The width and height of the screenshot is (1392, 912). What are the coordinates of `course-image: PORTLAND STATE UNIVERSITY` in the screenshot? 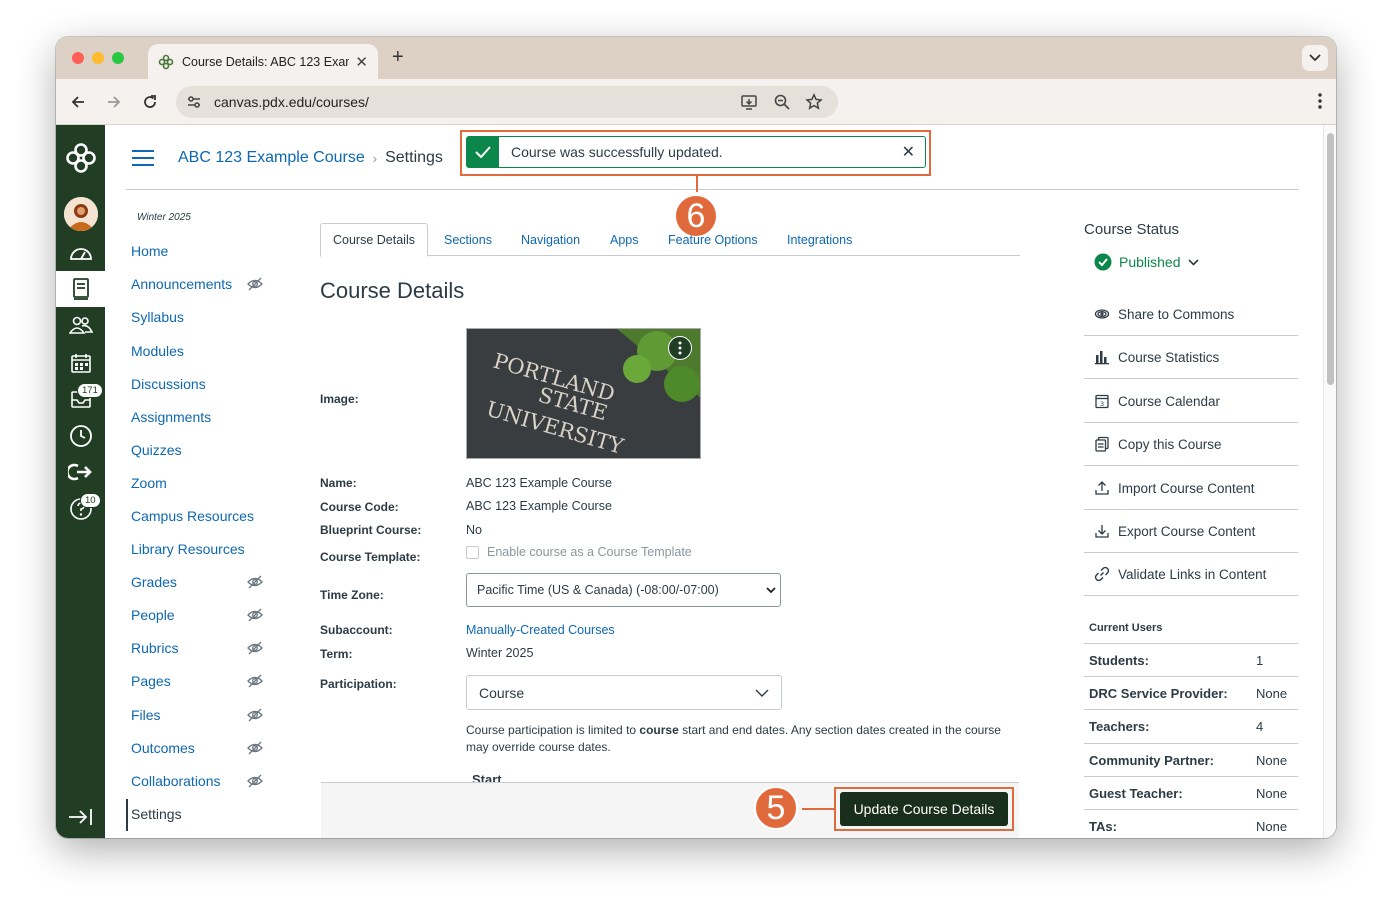 It's located at (583, 393).